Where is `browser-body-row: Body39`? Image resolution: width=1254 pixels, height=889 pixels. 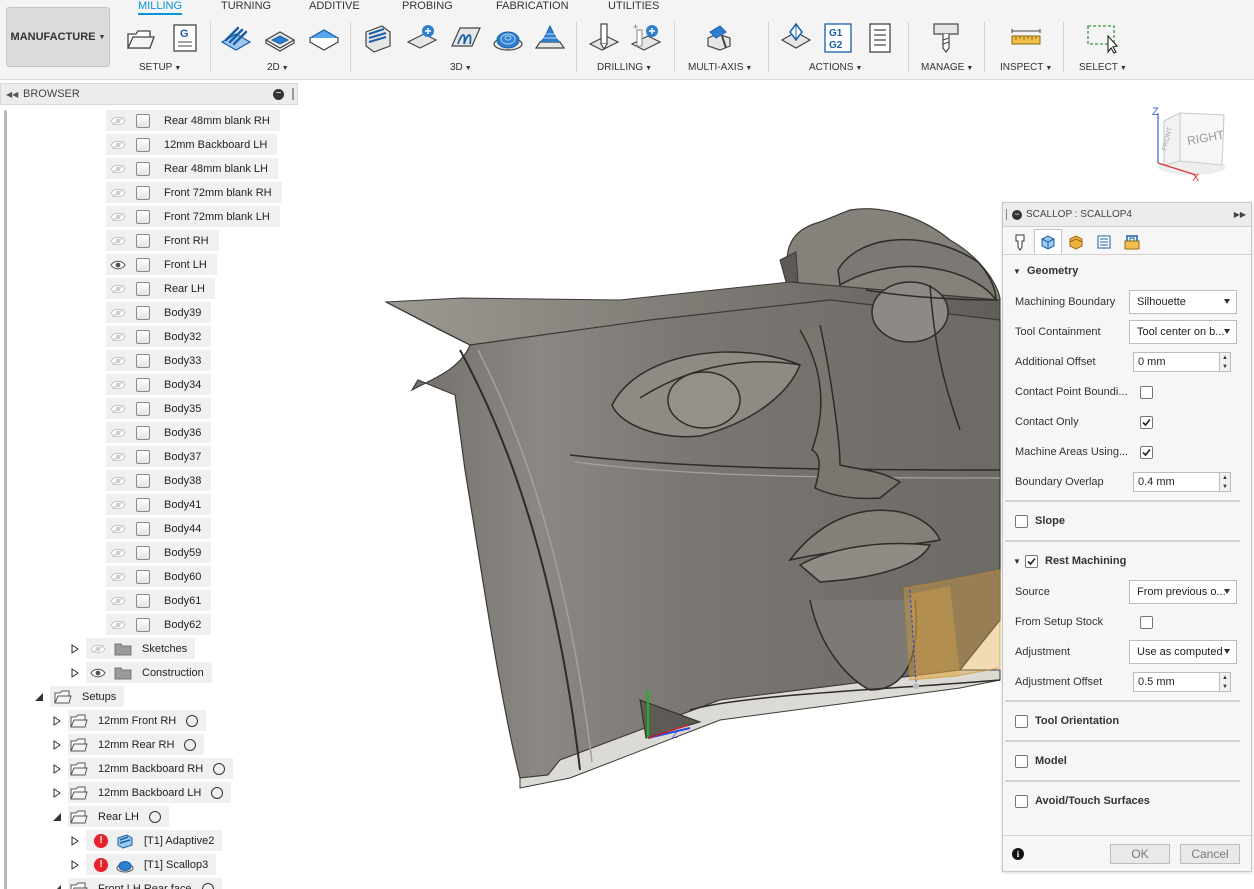
browser-body-row: Body39 is located at coordinates (159, 312).